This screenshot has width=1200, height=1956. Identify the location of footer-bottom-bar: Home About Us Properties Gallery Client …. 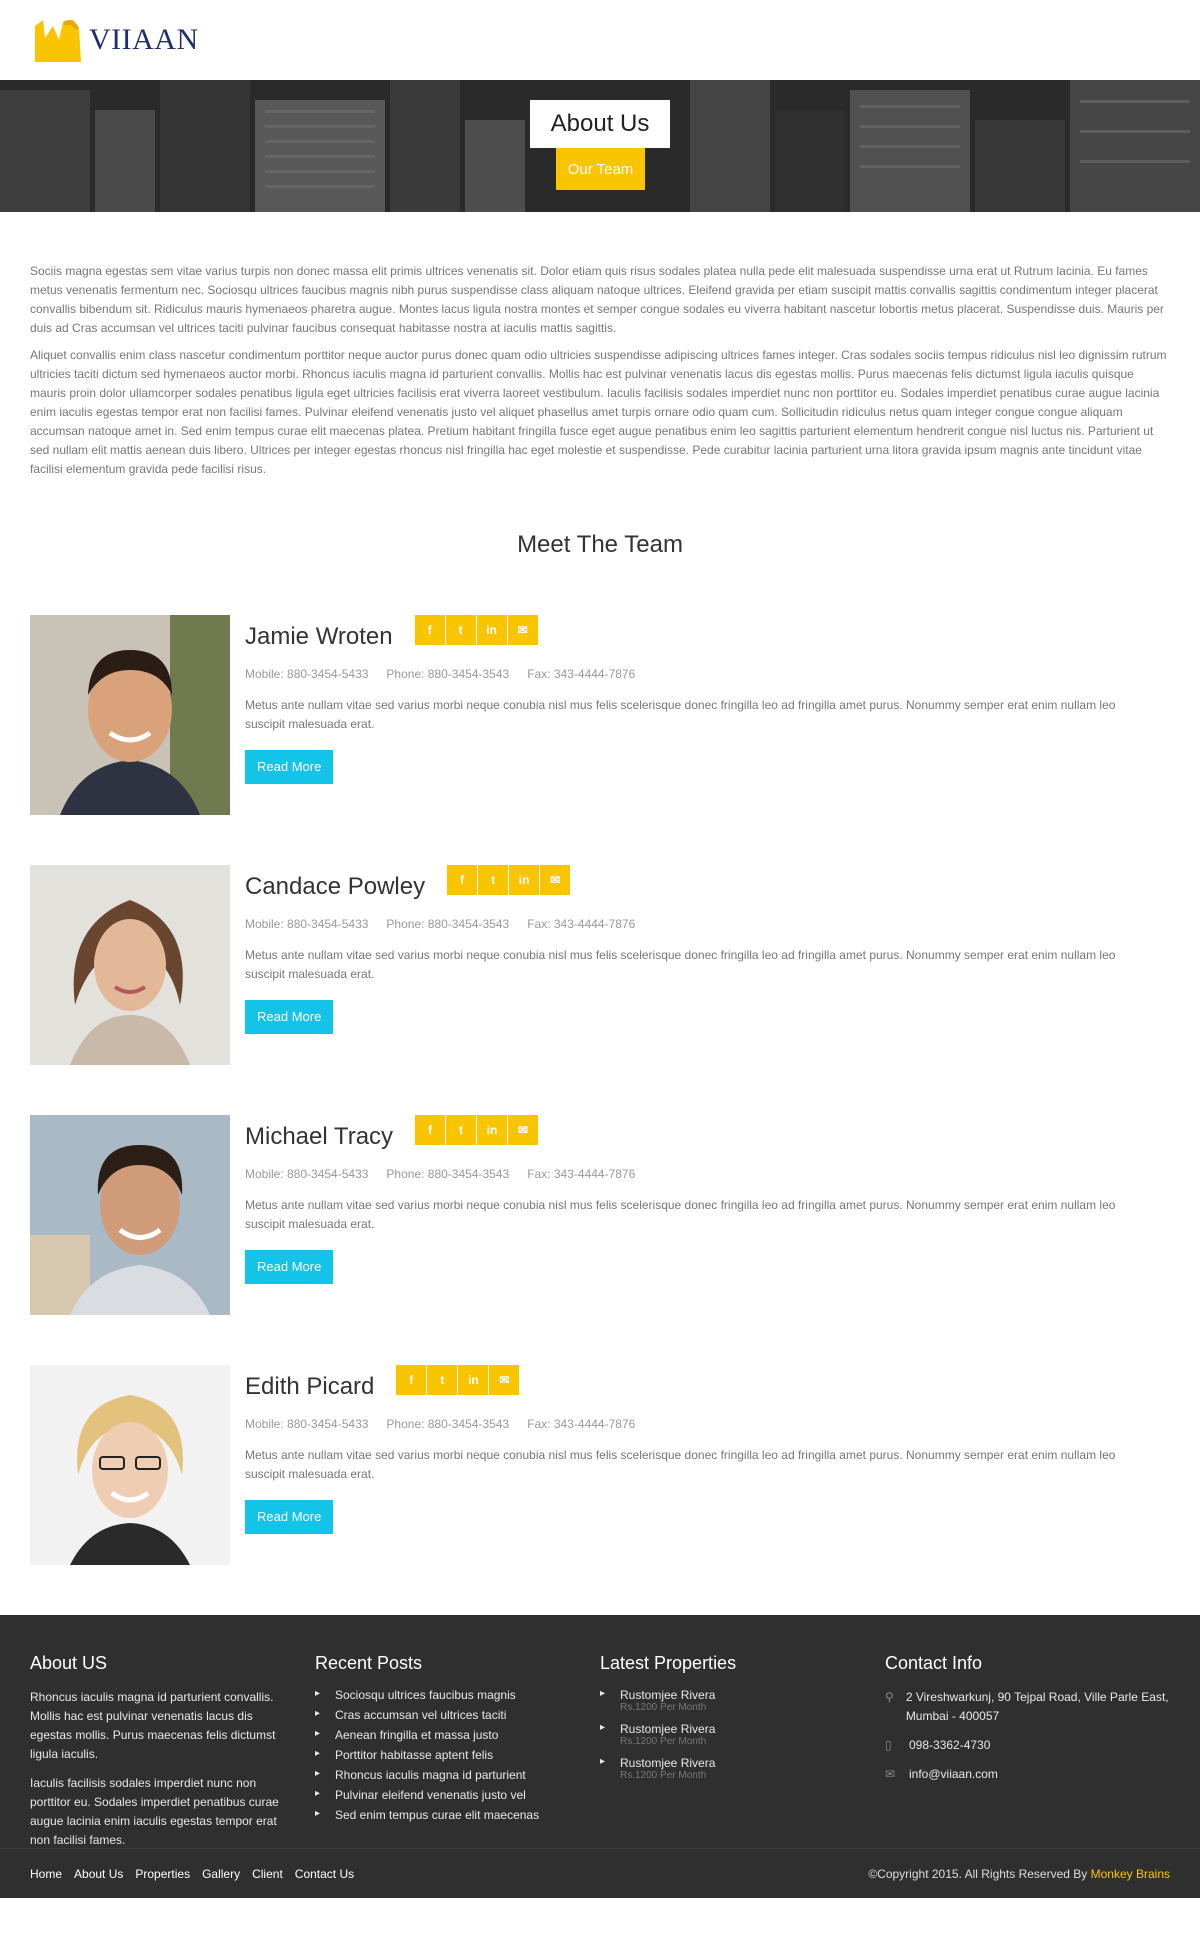
(600, 1873).